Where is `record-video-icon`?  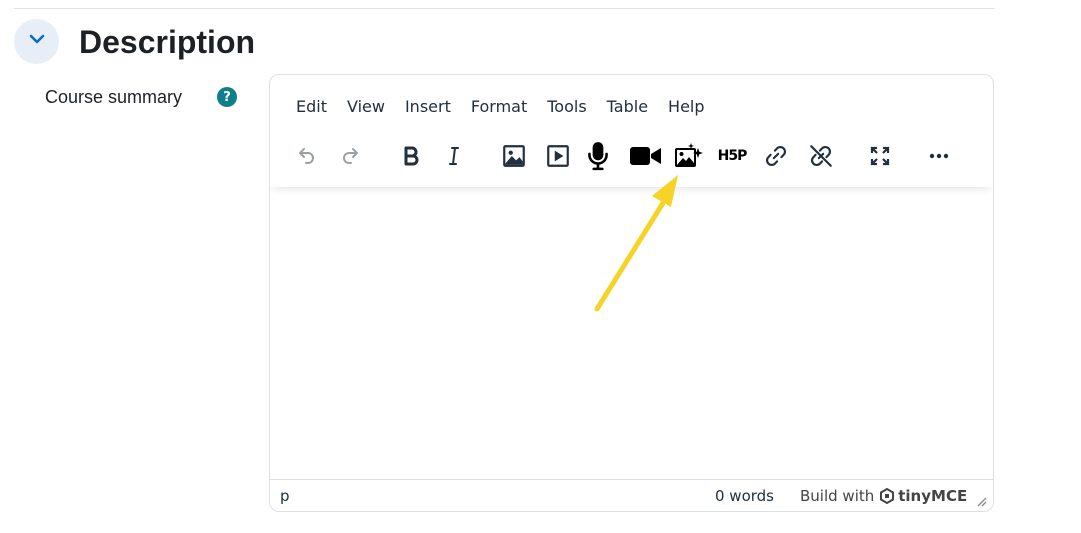
record-video-icon is located at coordinates (646, 156).